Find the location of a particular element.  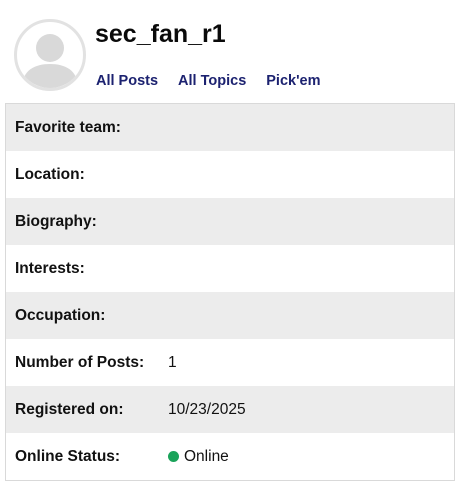

occupation-label: Occupation: is located at coordinates (60, 315).